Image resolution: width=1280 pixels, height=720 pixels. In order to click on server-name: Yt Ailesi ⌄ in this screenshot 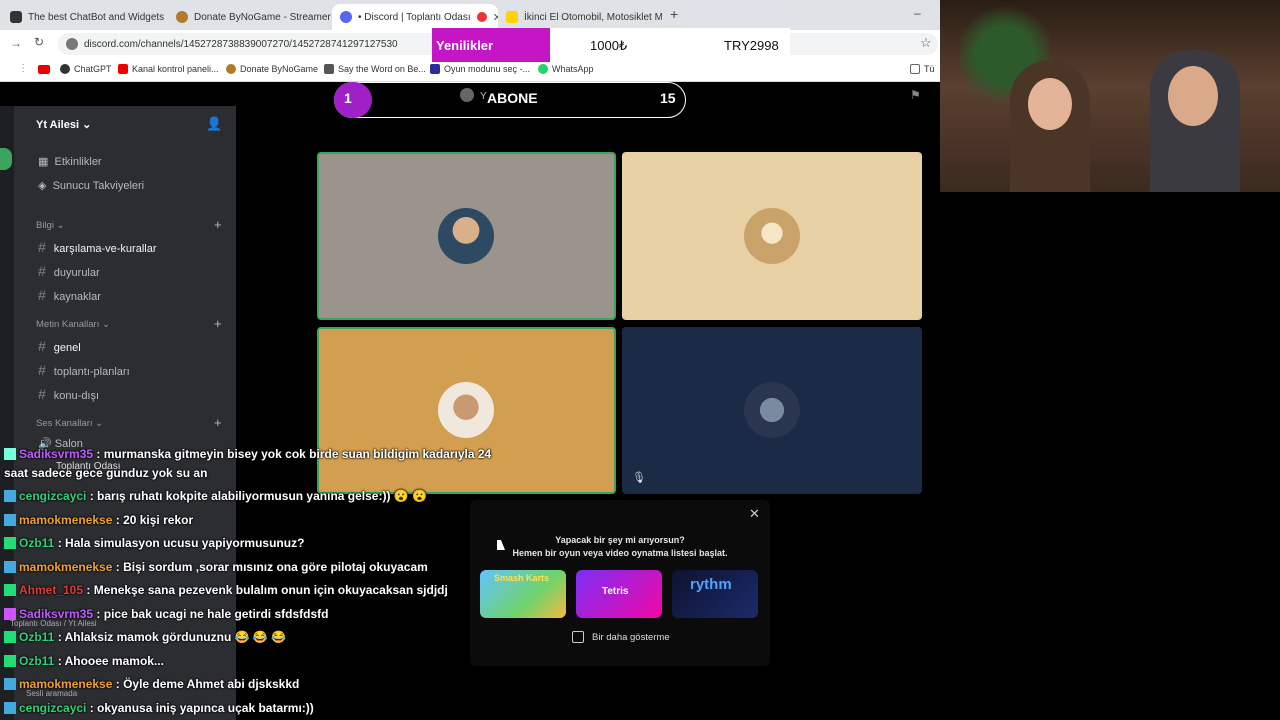, I will do `click(63, 124)`.